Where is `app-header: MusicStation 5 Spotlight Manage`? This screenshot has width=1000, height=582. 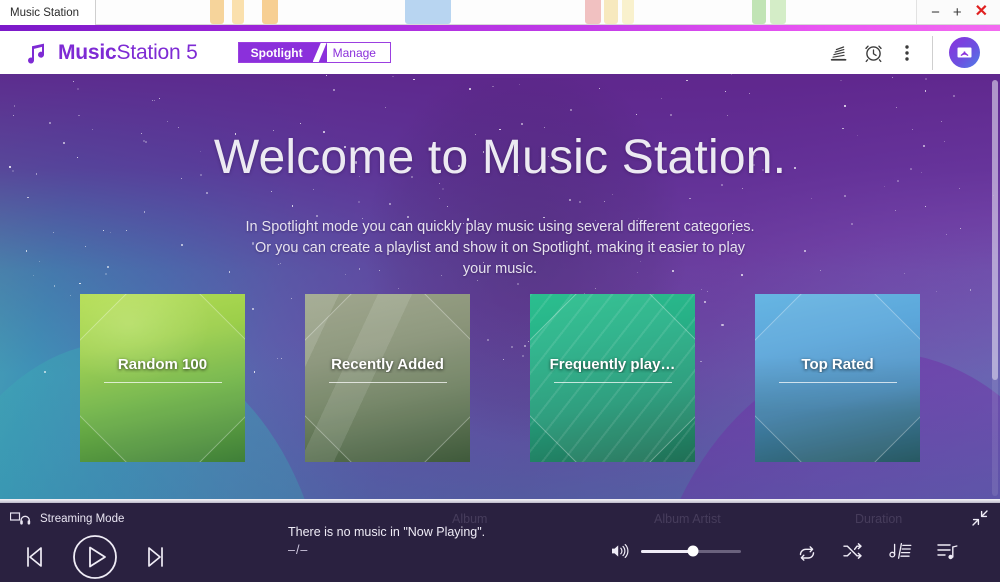 app-header: MusicStation 5 Spotlight Manage is located at coordinates (500, 52).